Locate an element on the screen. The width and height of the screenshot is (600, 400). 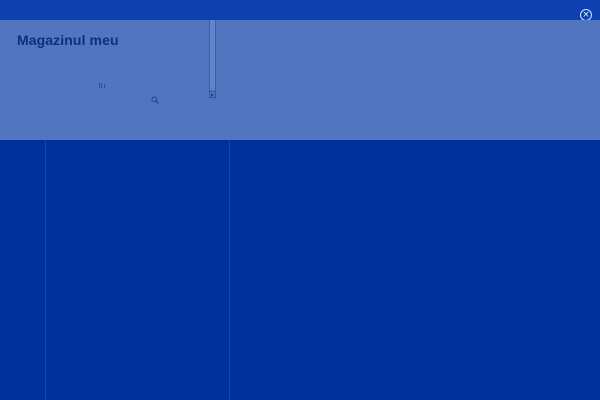
scrollbar-thumb is located at coordinates (212, 54).